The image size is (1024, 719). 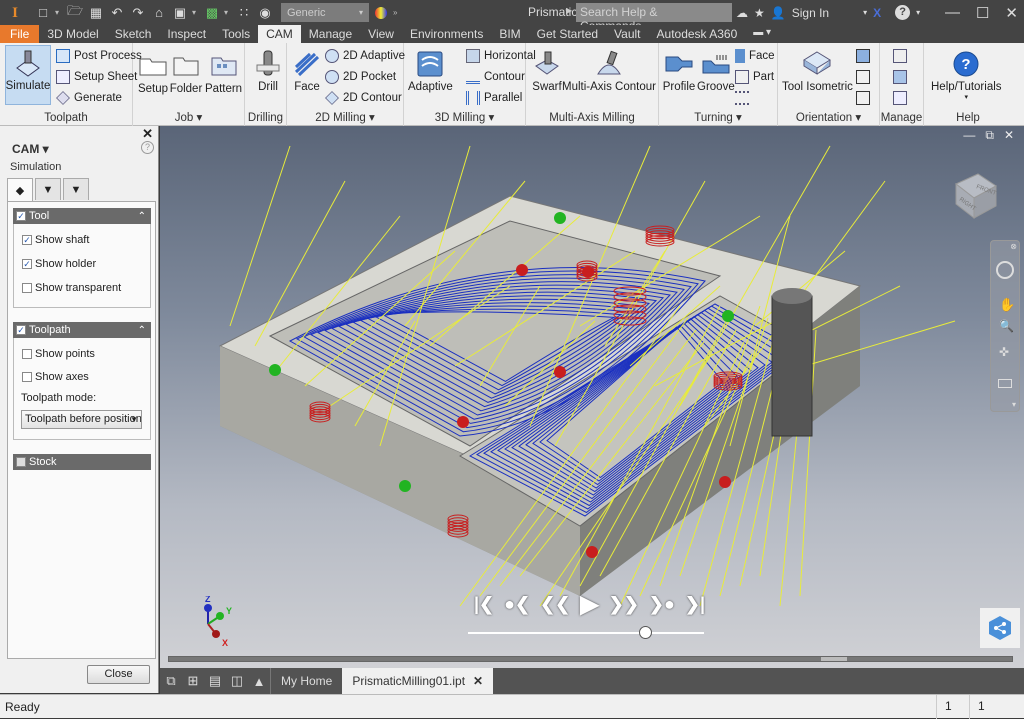 What do you see at coordinates (397, 12) in the screenshot?
I see `more-icon: »` at bounding box center [397, 12].